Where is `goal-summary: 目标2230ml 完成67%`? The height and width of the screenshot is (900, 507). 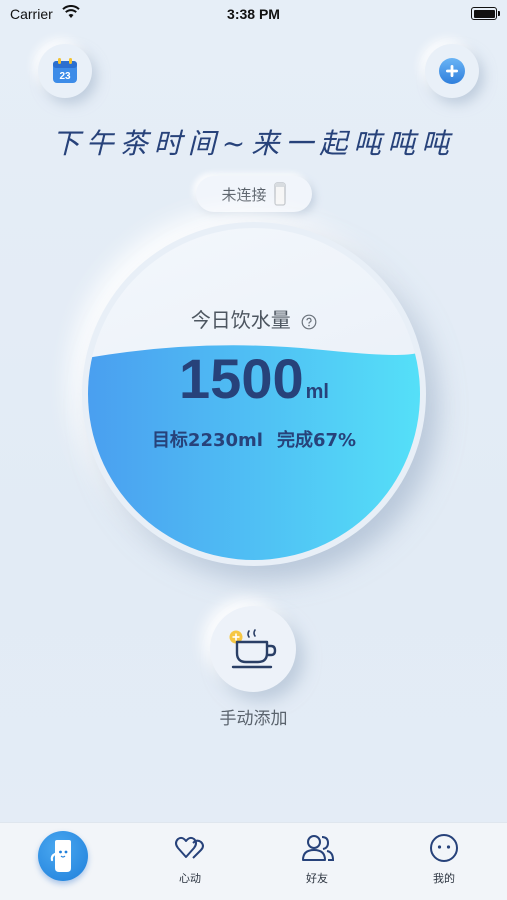
goal-summary: 目标2230ml 完成67% is located at coordinates (254, 439).